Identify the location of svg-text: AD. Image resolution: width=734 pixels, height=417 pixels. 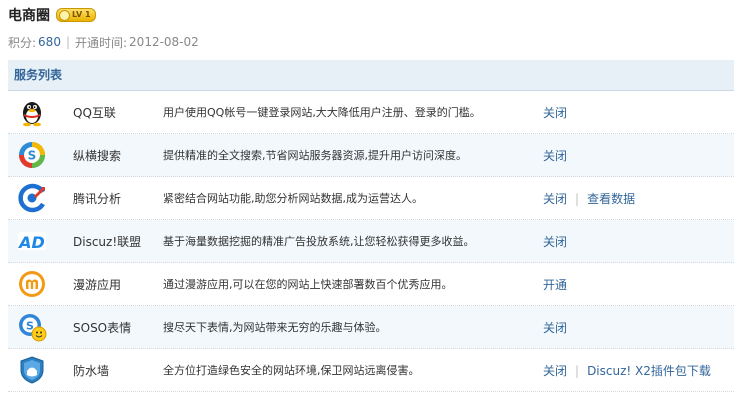
(31, 242).